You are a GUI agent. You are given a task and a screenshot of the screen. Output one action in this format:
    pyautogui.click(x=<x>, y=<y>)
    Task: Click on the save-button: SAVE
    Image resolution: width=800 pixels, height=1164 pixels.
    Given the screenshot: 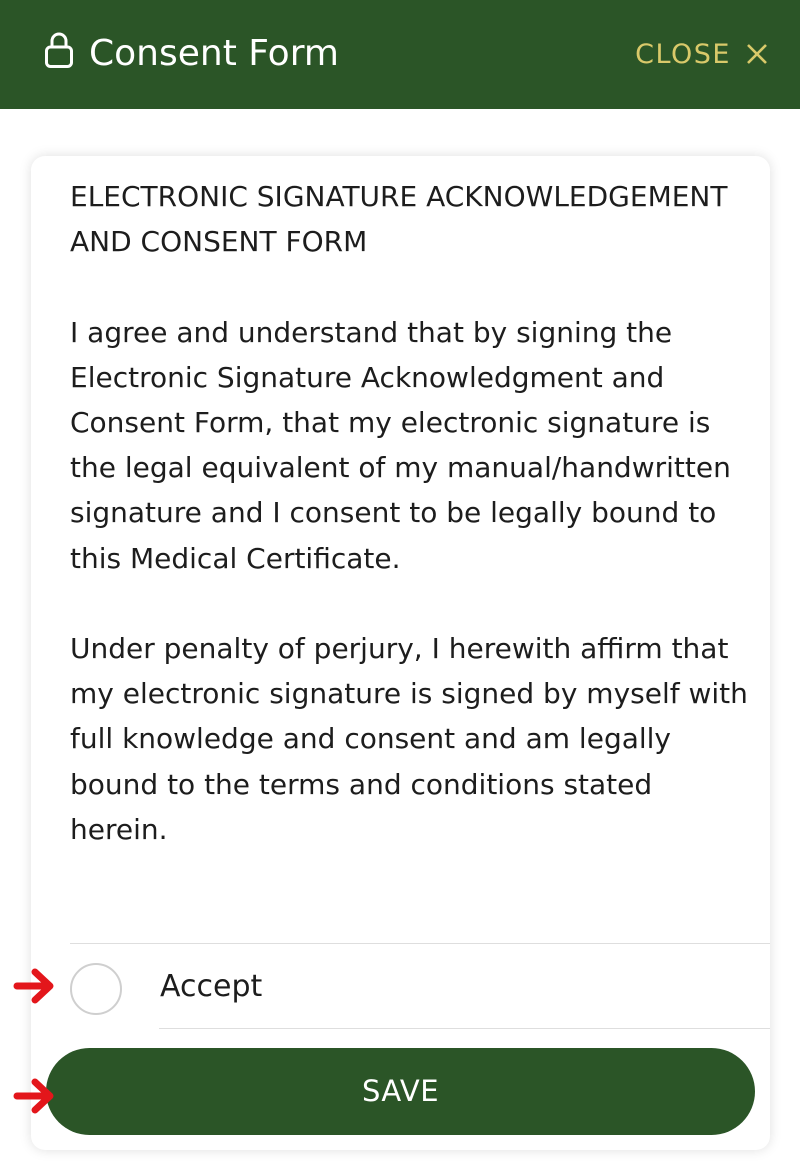 What is the action you would take?
    pyautogui.click(x=400, y=1091)
    